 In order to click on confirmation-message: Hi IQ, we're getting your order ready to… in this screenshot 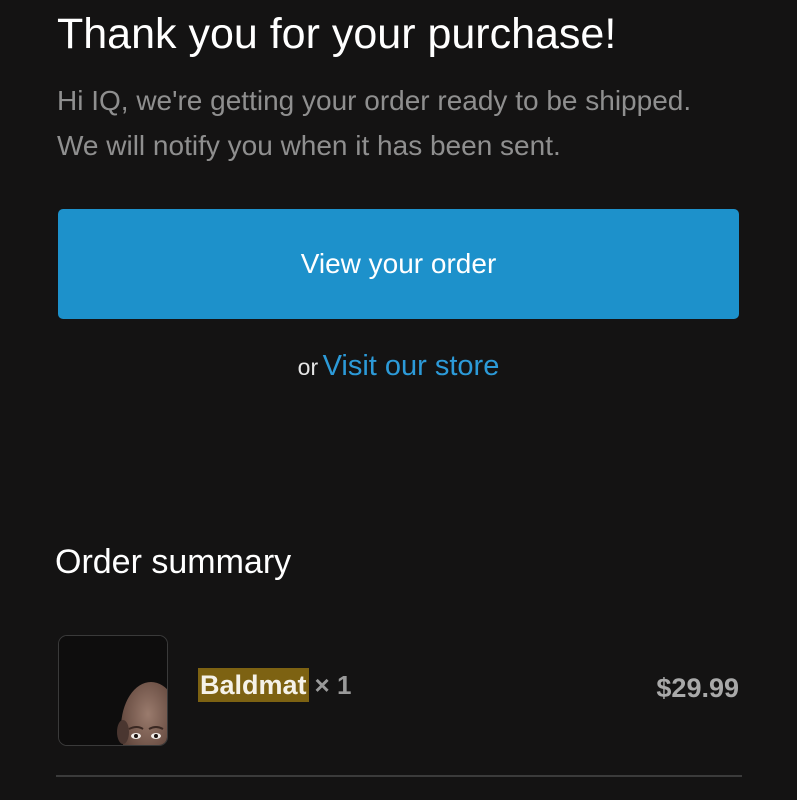, I will do `click(407, 123)`.